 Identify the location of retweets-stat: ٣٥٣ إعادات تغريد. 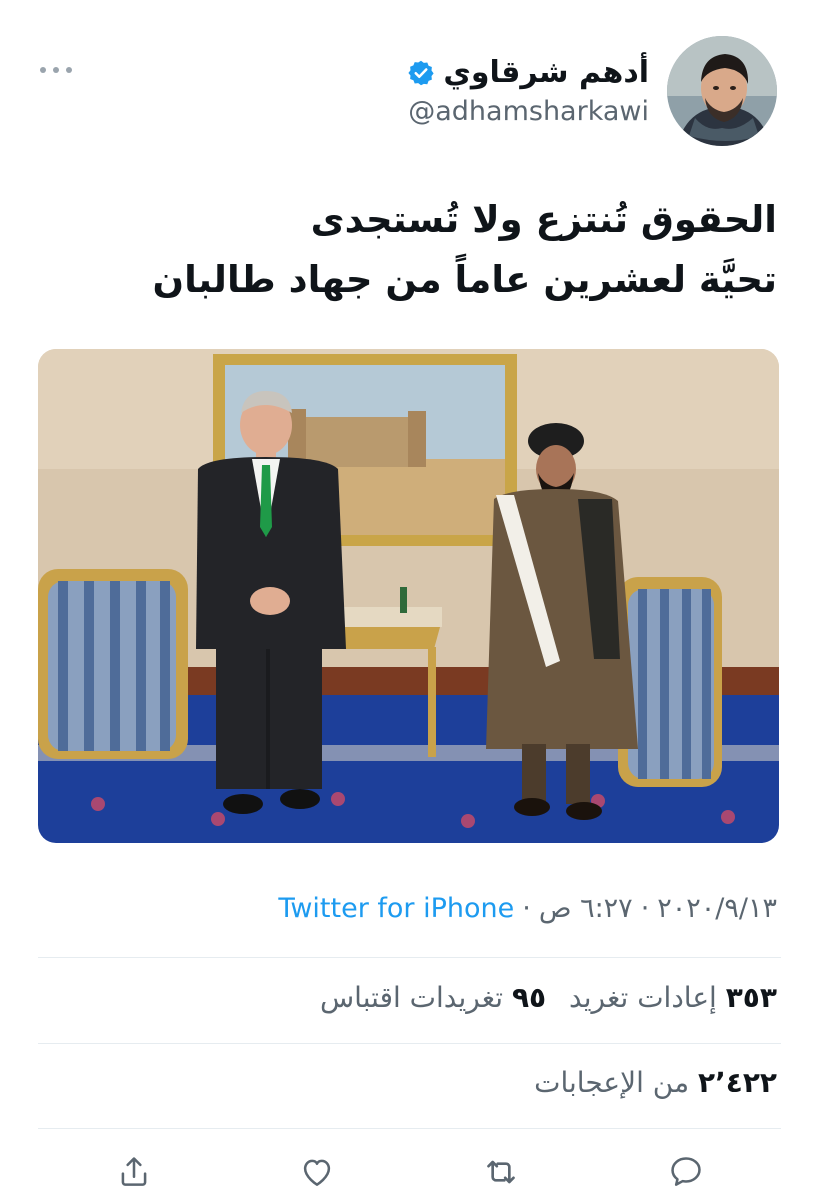
(673, 997).